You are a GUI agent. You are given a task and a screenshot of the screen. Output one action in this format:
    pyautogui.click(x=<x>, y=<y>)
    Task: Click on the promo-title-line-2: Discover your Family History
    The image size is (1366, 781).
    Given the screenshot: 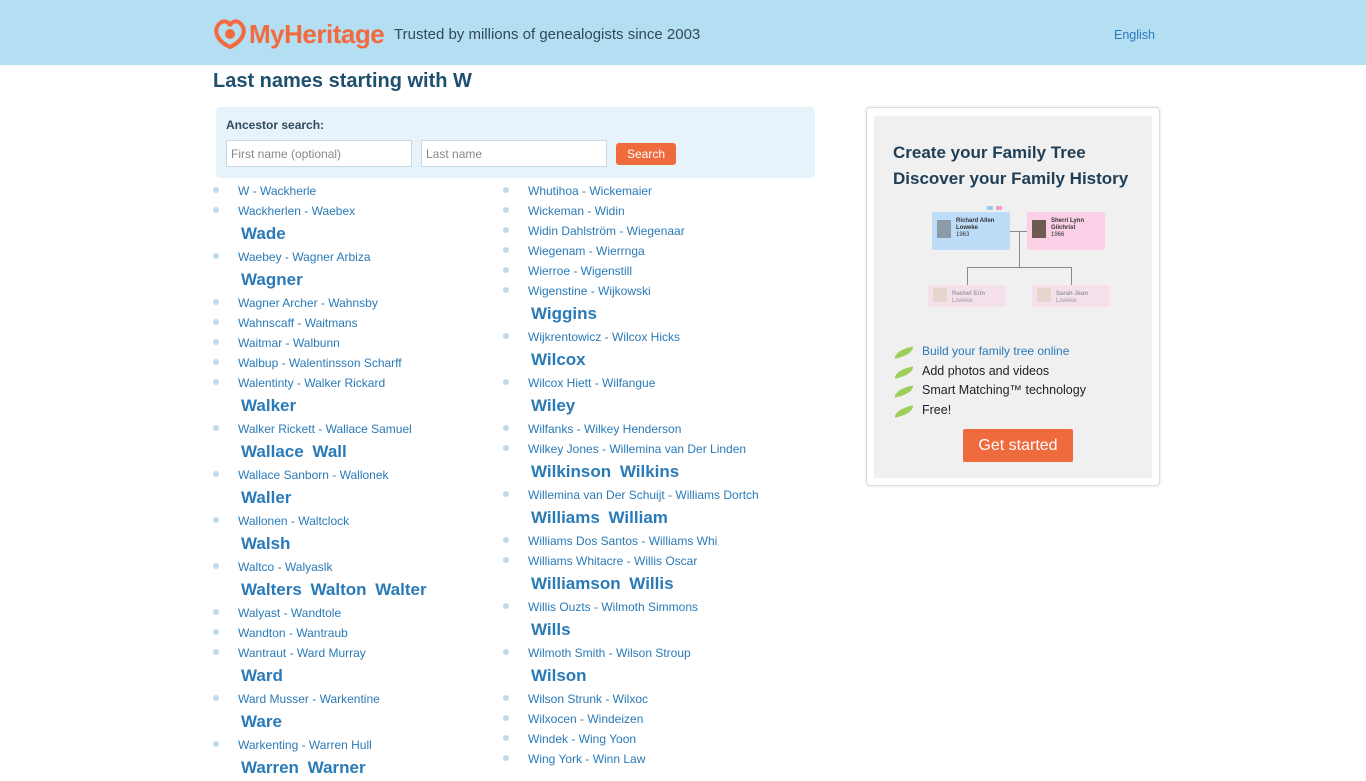 What is the action you would take?
    pyautogui.click(x=1011, y=178)
    